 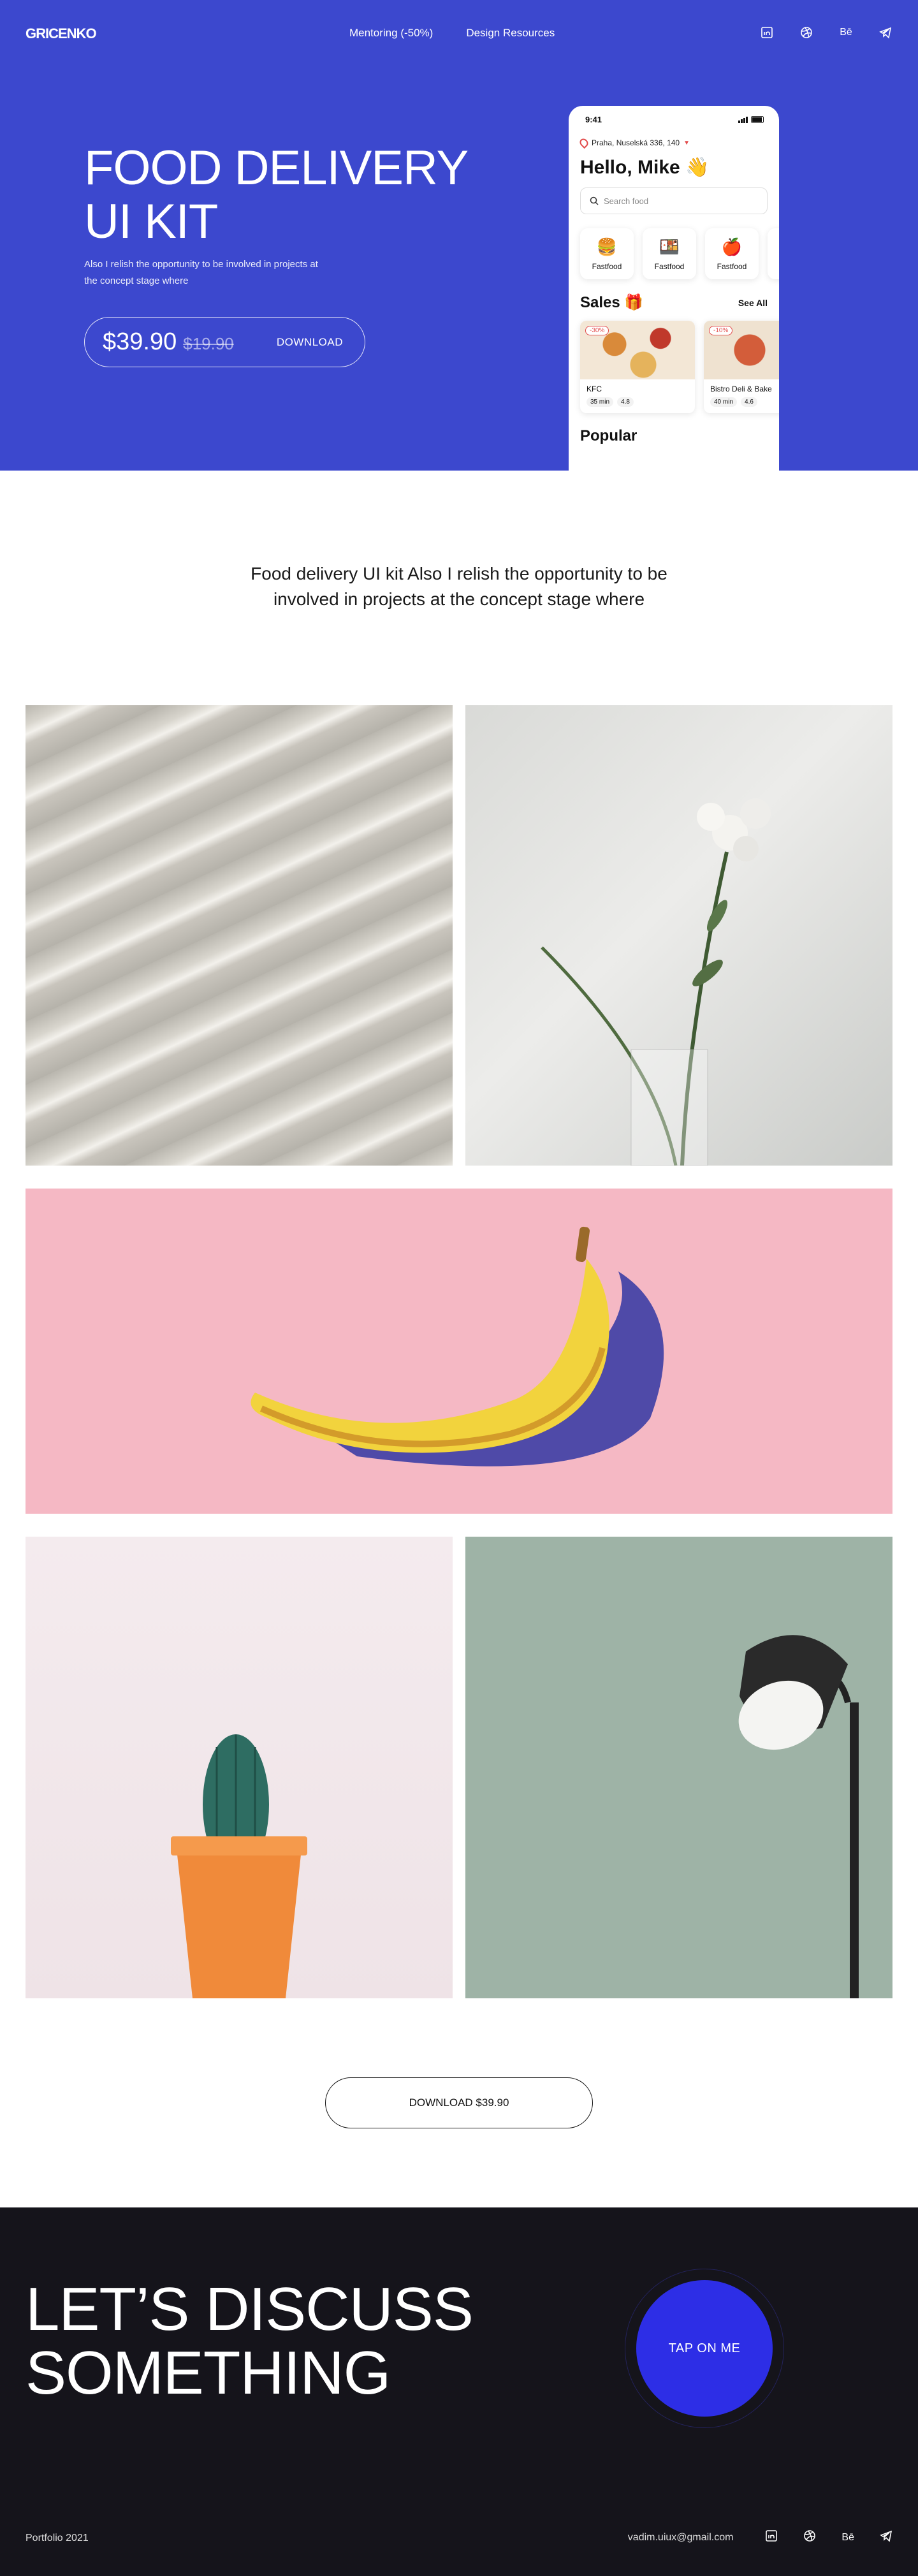 I want to click on category-item: 🍔 Fastfood, so click(x=607, y=253).